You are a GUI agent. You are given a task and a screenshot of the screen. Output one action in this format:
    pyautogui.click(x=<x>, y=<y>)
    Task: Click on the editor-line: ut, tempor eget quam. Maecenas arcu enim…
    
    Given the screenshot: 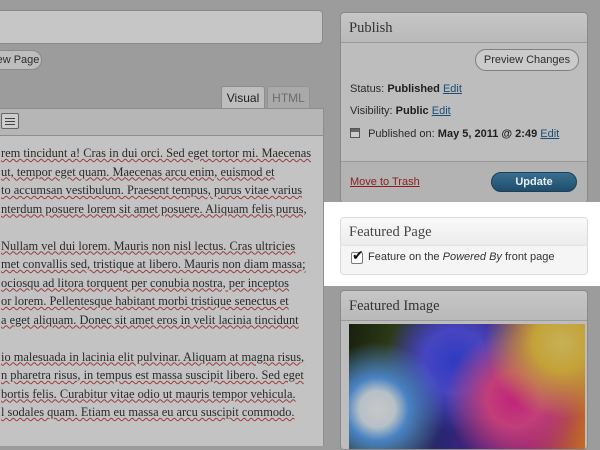 What is the action you would take?
    pyautogui.click(x=138, y=171)
    